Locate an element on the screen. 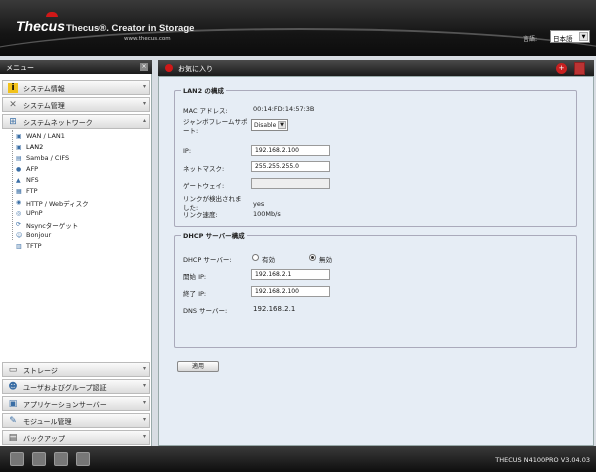 The image size is (596, 472). network-icon: ▣ is located at coordinates (19, 147).